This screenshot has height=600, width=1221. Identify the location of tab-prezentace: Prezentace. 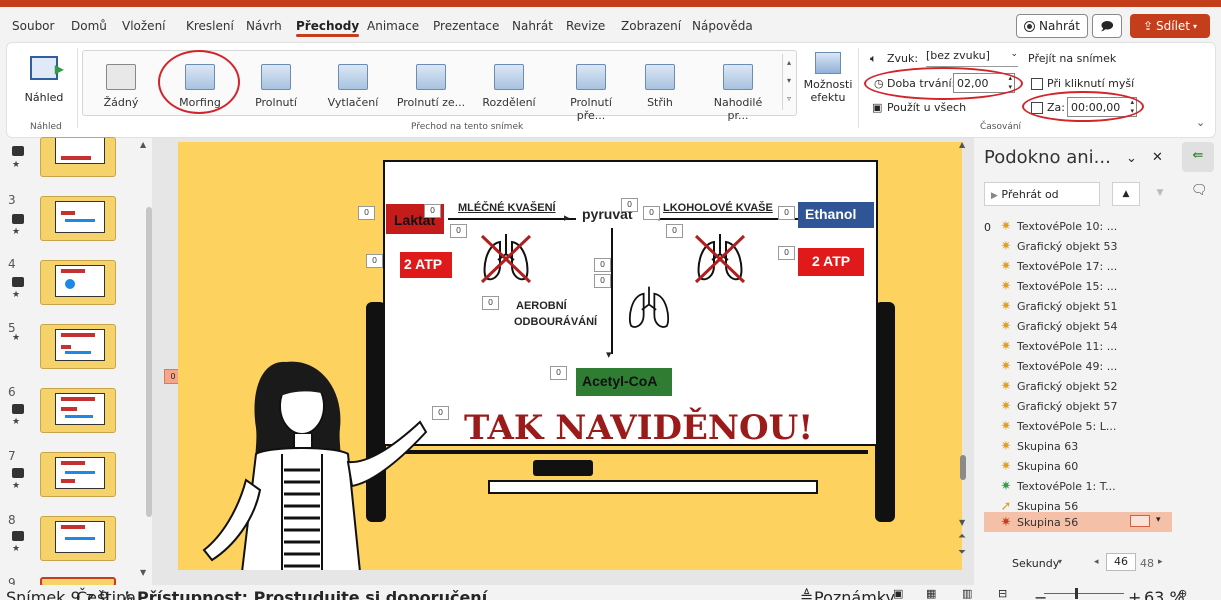
(466, 26).